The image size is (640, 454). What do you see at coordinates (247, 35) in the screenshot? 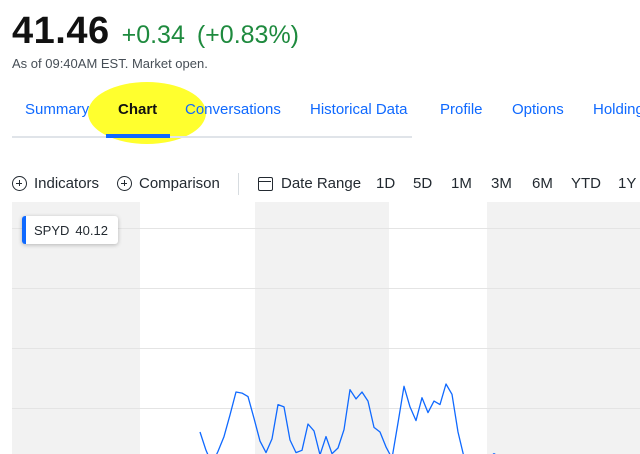
I see `price-change-percent: (+0.83%)` at bounding box center [247, 35].